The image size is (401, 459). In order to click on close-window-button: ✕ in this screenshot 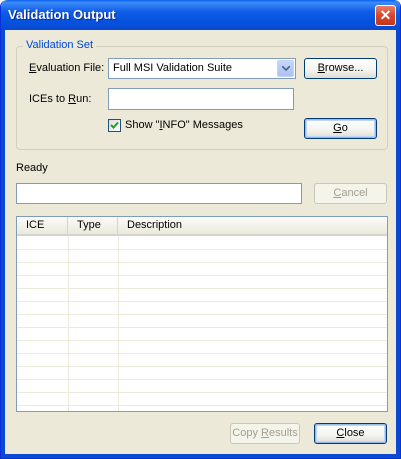, I will do `click(385, 15)`.